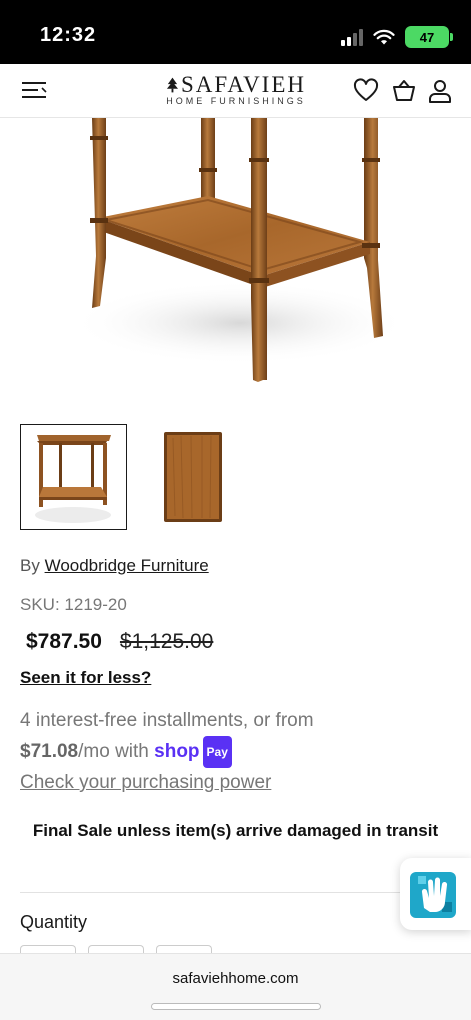 The image size is (471, 1020). I want to click on installment-amount: $71.08, so click(49, 752).